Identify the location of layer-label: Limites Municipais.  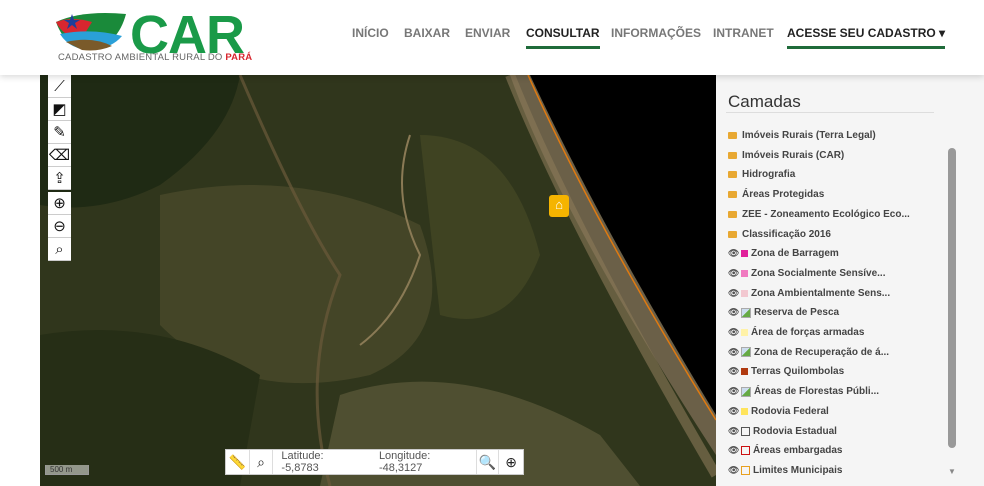
(798, 470).